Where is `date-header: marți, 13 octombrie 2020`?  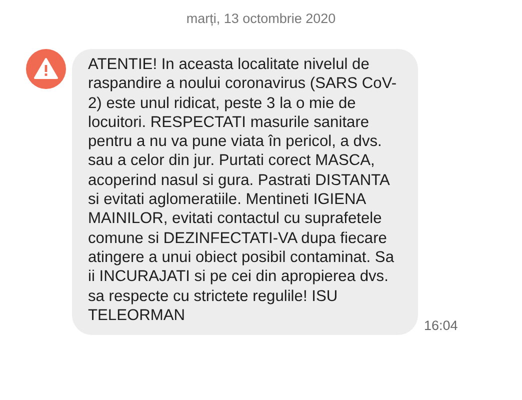
date-header: marți, 13 octombrie 2020 is located at coordinates (261, 18).